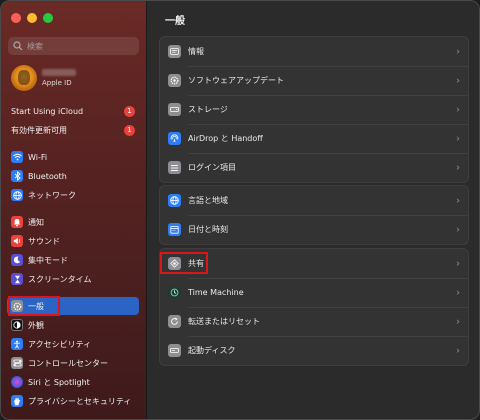 The width and height of the screenshot is (480, 420). What do you see at coordinates (17, 260) in the screenshot?
I see `moon-icon` at bounding box center [17, 260].